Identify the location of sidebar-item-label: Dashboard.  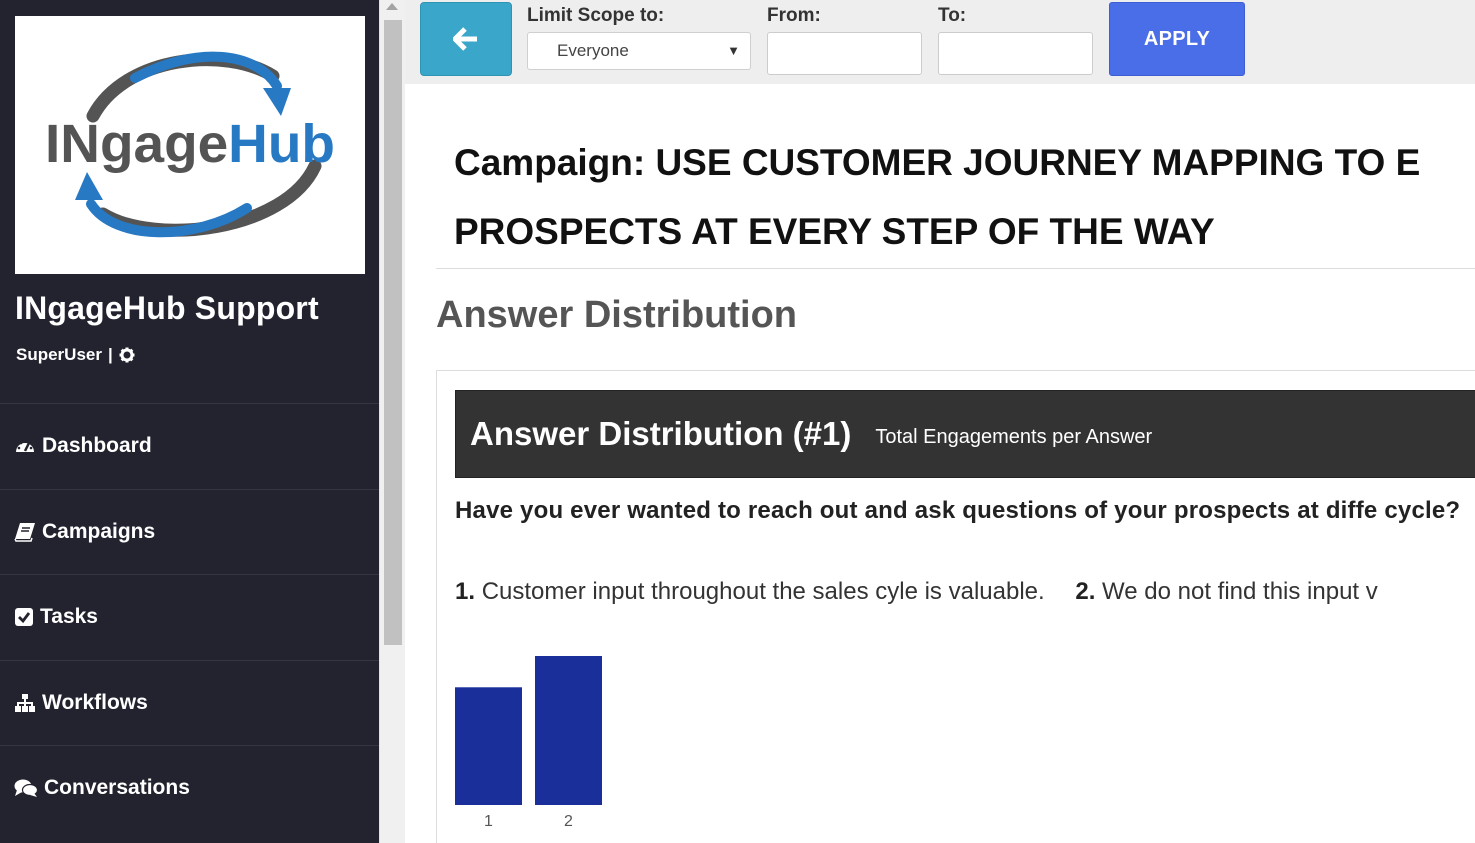
(97, 446).